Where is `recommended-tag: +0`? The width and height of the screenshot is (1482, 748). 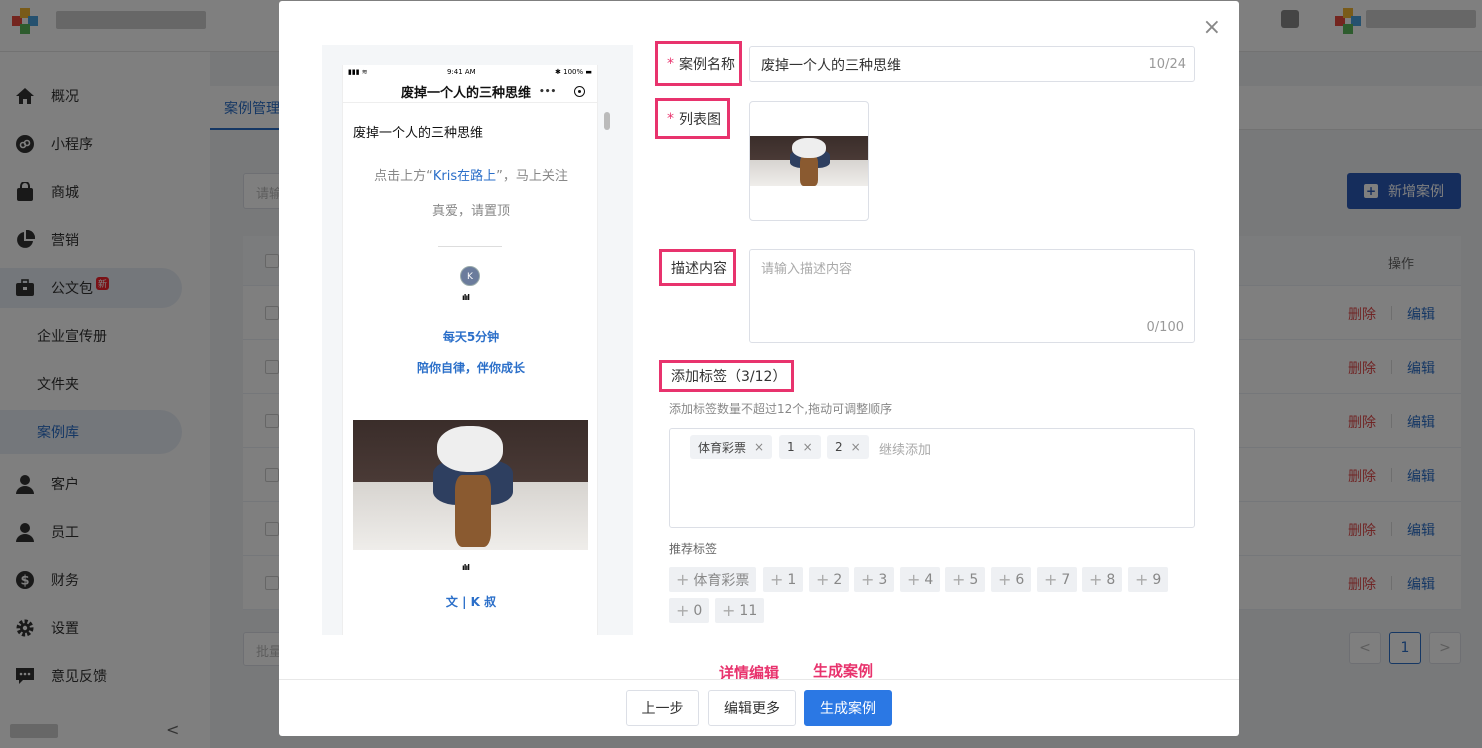
recommended-tag: +0 is located at coordinates (689, 610).